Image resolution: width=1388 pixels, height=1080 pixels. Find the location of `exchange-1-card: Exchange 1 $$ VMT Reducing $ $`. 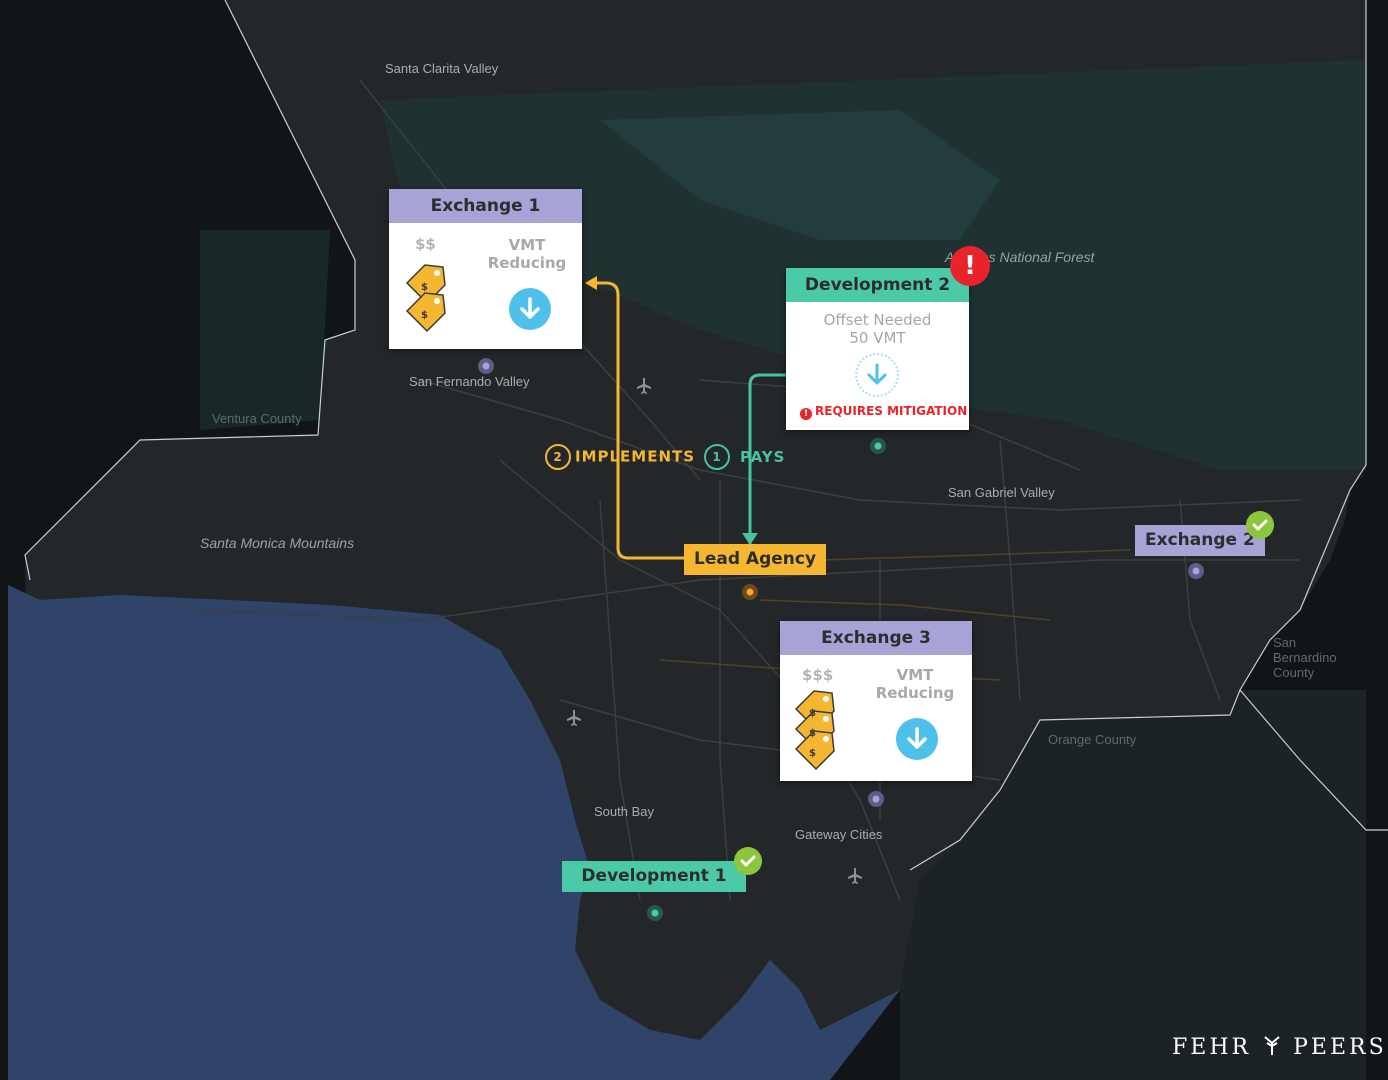

exchange-1-card: Exchange 1 $$ VMT Reducing $ $ is located at coordinates (485, 269).